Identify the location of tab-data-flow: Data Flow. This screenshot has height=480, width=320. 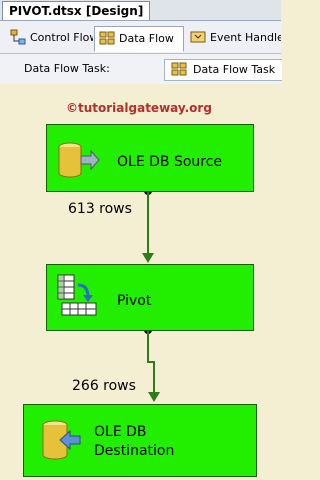
(139, 39).